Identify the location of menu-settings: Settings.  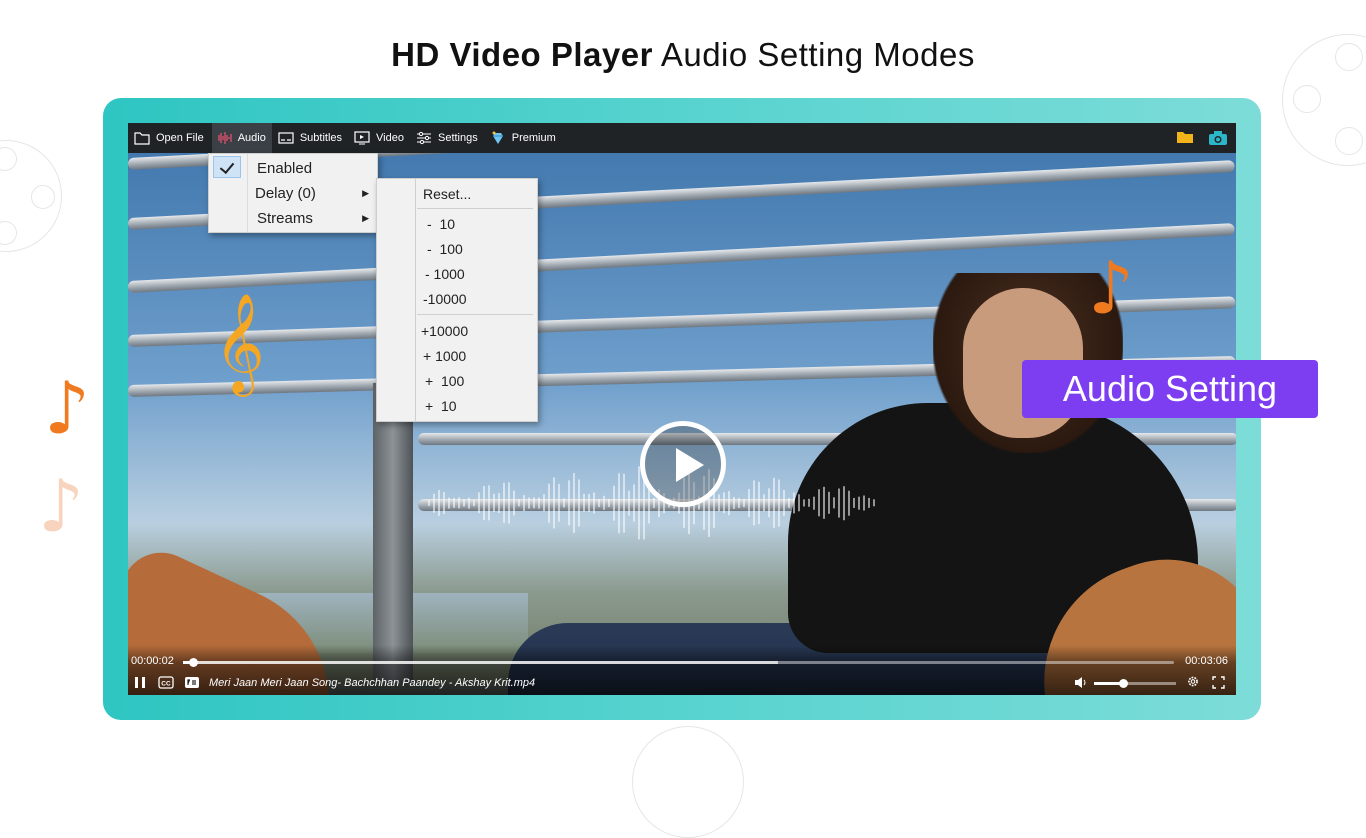
(448, 138).